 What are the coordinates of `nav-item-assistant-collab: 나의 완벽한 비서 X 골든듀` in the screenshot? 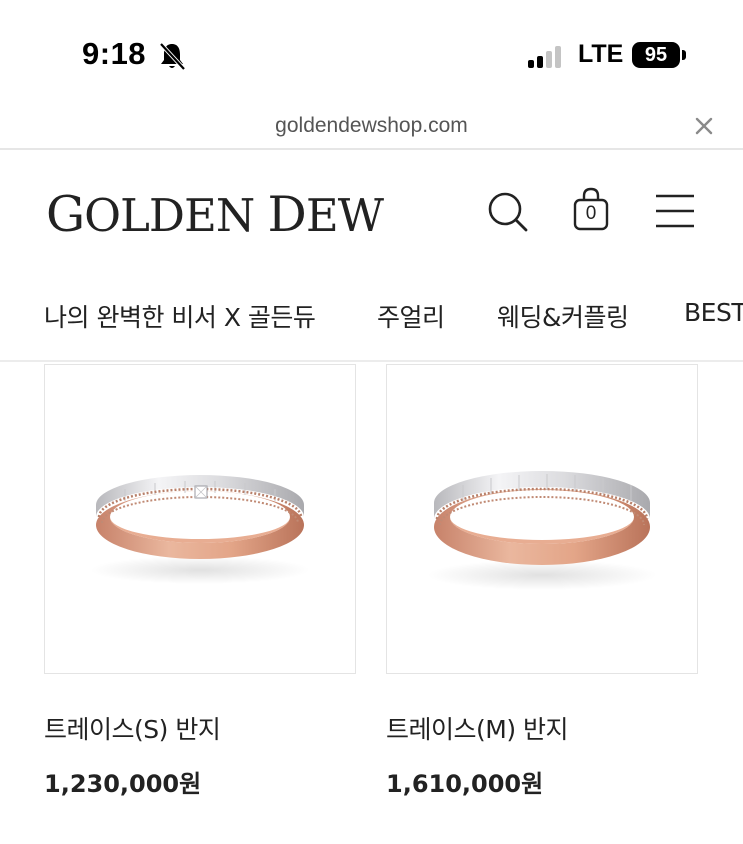 It's located at (180, 316).